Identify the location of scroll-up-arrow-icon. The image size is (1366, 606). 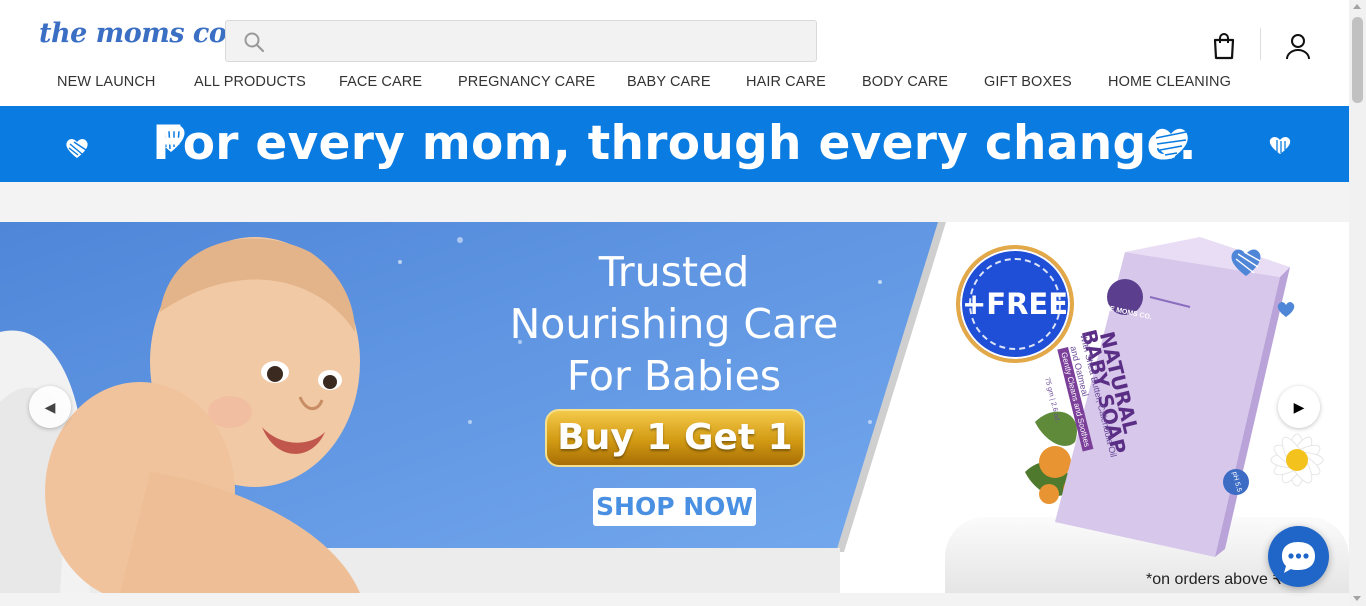
(1357, 6).